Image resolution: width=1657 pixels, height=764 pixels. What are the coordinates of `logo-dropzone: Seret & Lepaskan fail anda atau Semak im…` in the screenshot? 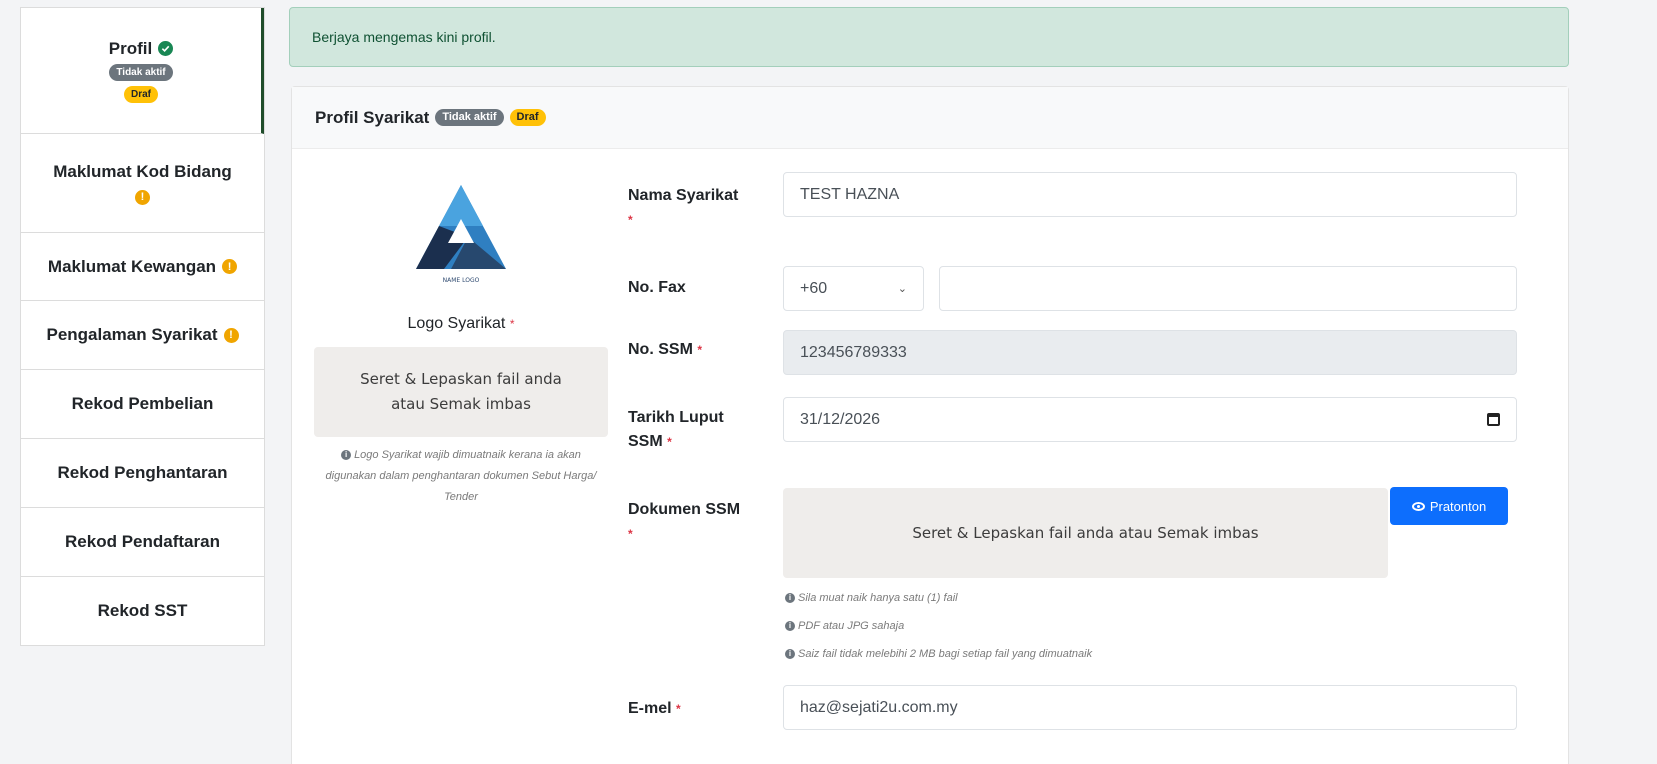 It's located at (461, 392).